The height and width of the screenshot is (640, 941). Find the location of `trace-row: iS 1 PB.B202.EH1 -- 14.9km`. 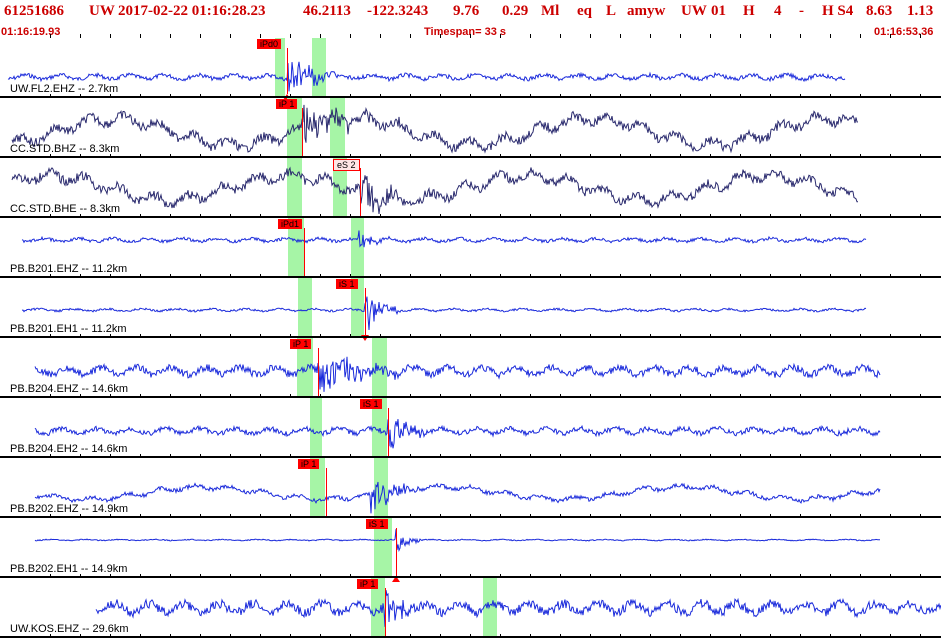

trace-row: iS 1 PB.B202.EH1 -- 14.9km is located at coordinates (470, 550).